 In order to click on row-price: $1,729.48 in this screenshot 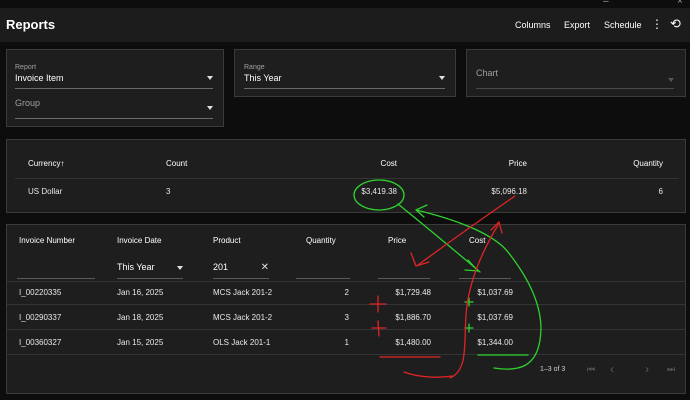, I will do `click(413, 292)`.